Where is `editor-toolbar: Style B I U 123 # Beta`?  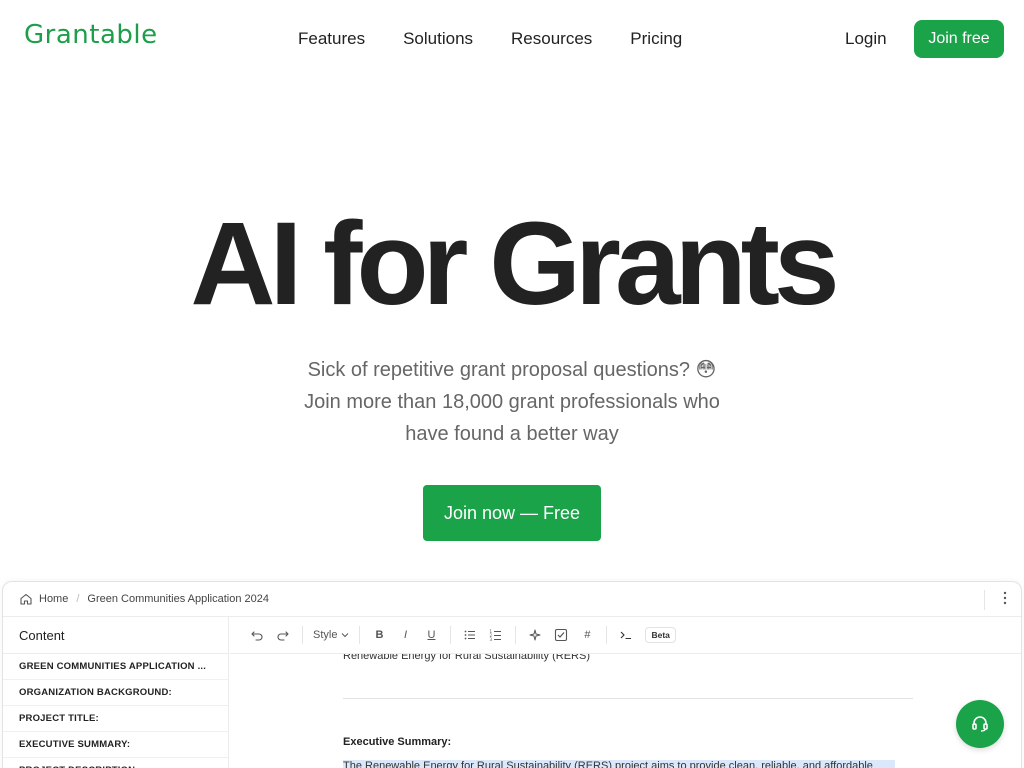
editor-toolbar: Style B I U 123 # Beta is located at coordinates (625, 635).